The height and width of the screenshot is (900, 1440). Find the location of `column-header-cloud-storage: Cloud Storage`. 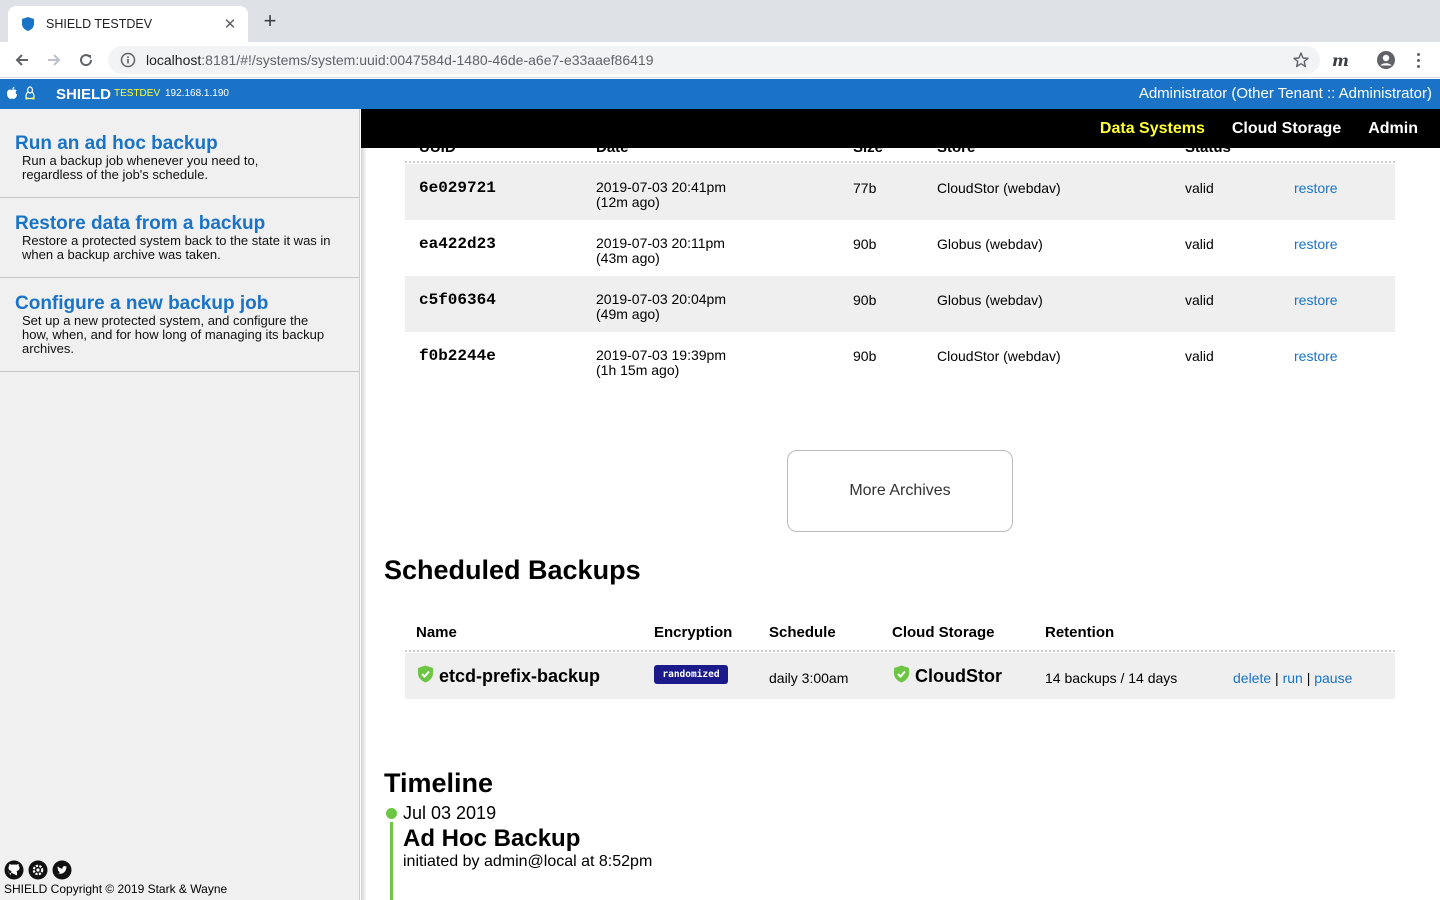

column-header-cloud-storage: Cloud Storage is located at coordinates (943, 632).